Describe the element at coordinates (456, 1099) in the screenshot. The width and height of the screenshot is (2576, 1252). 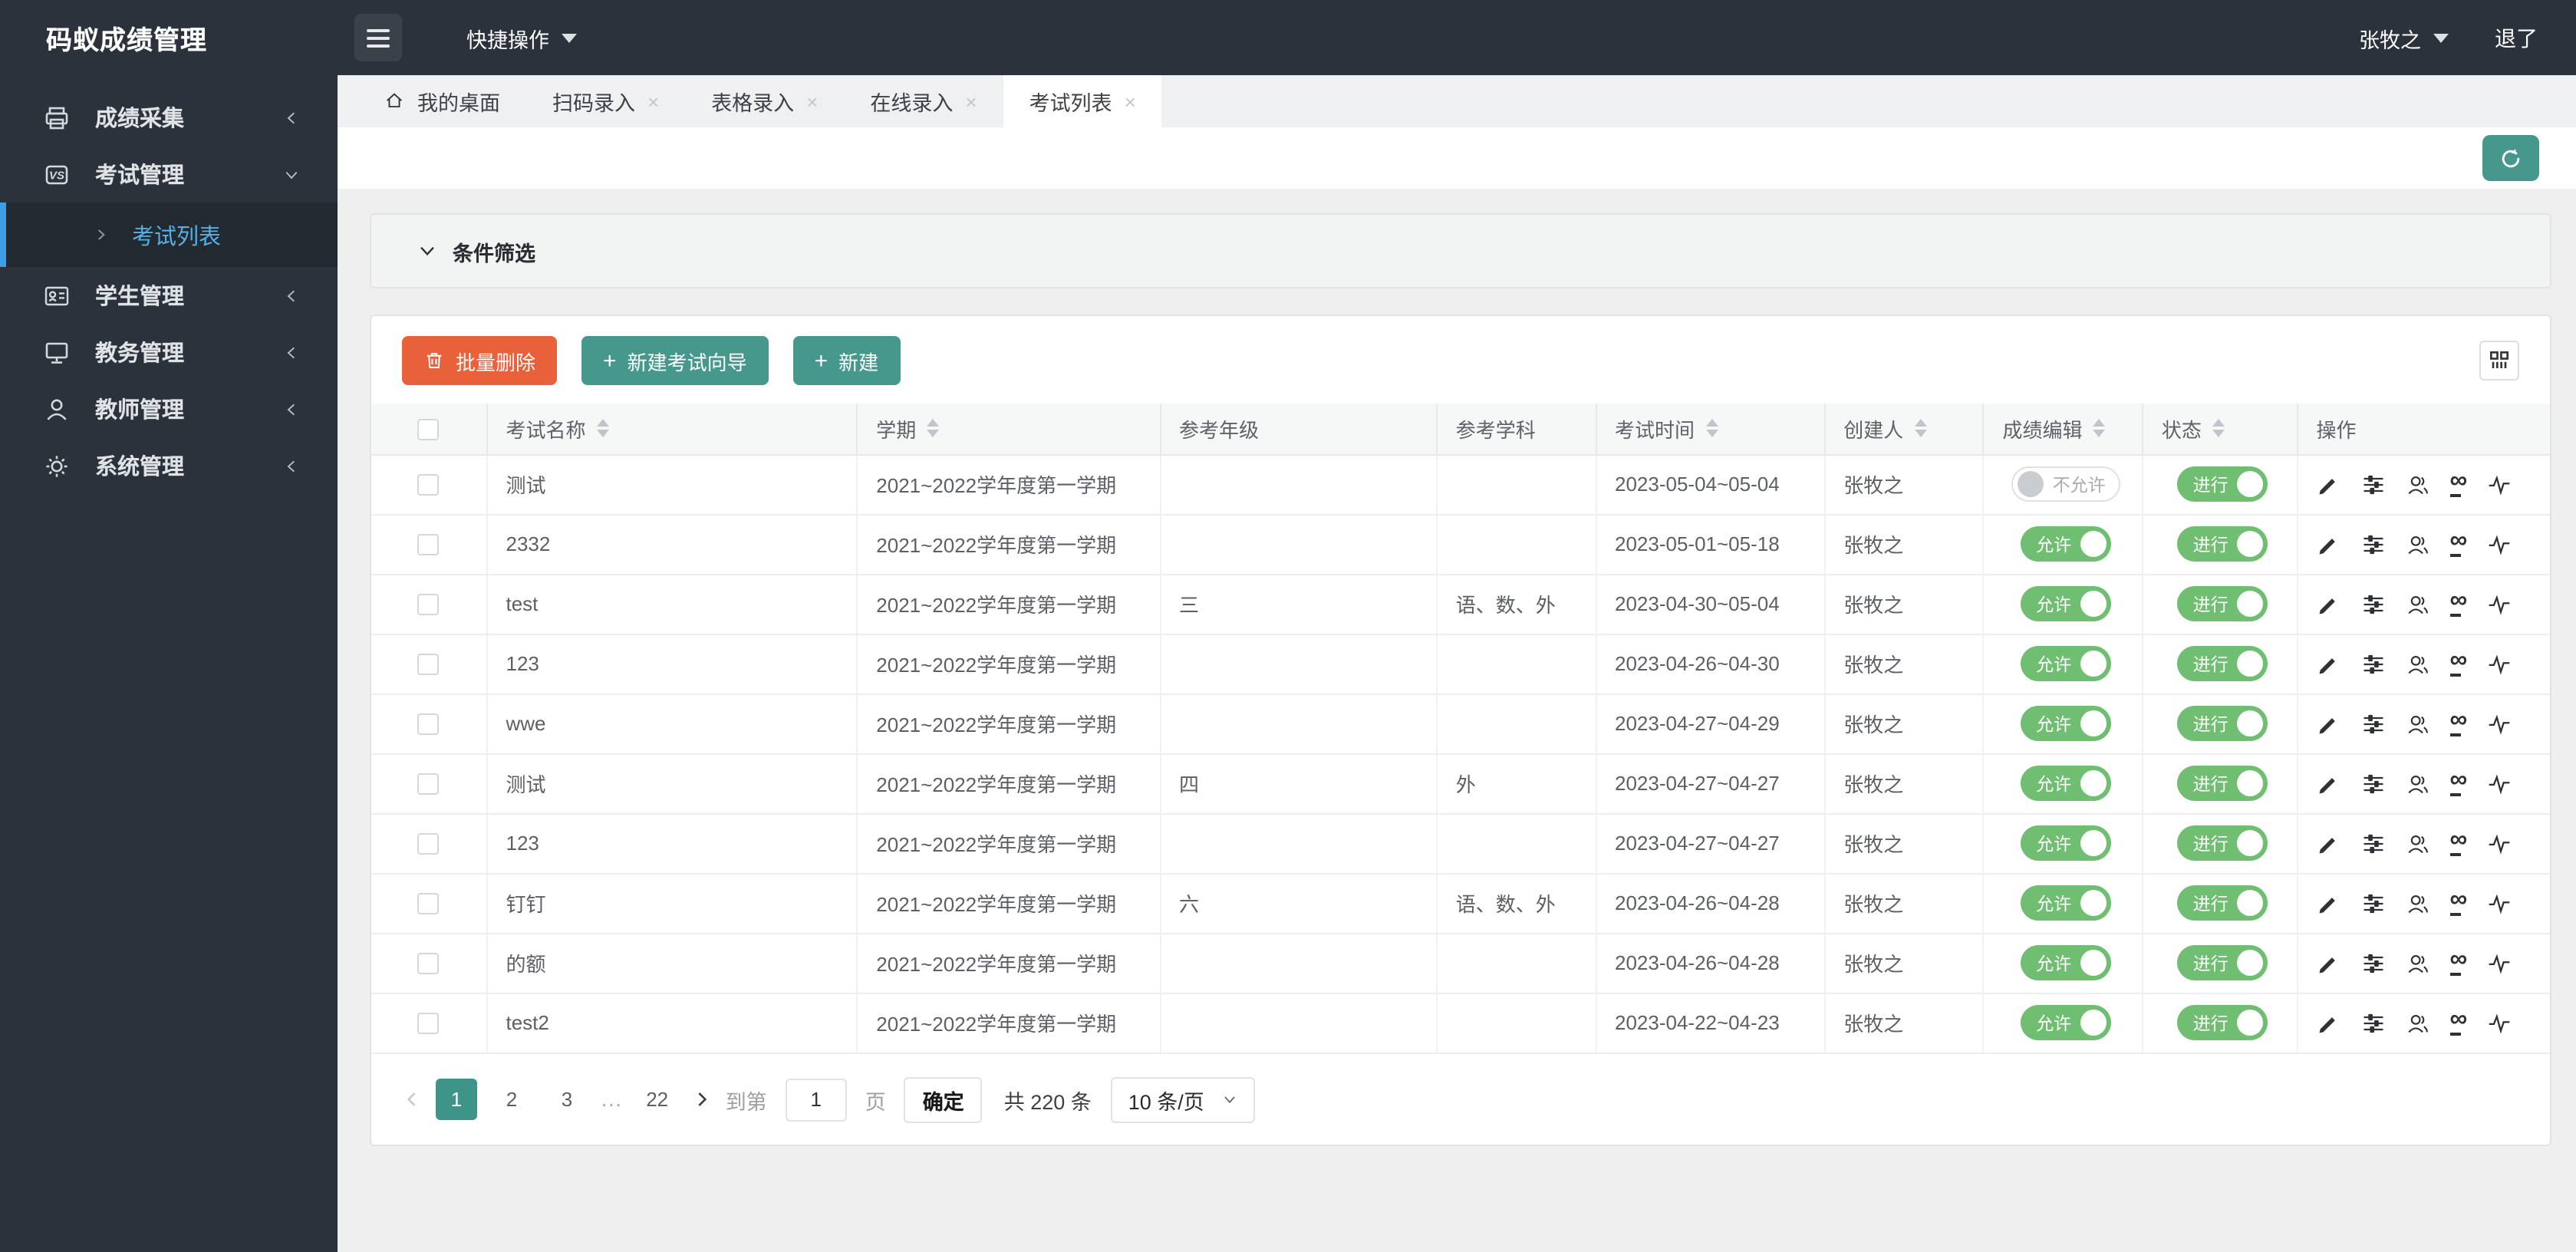
I see `pagination-page-1: 1` at that location.